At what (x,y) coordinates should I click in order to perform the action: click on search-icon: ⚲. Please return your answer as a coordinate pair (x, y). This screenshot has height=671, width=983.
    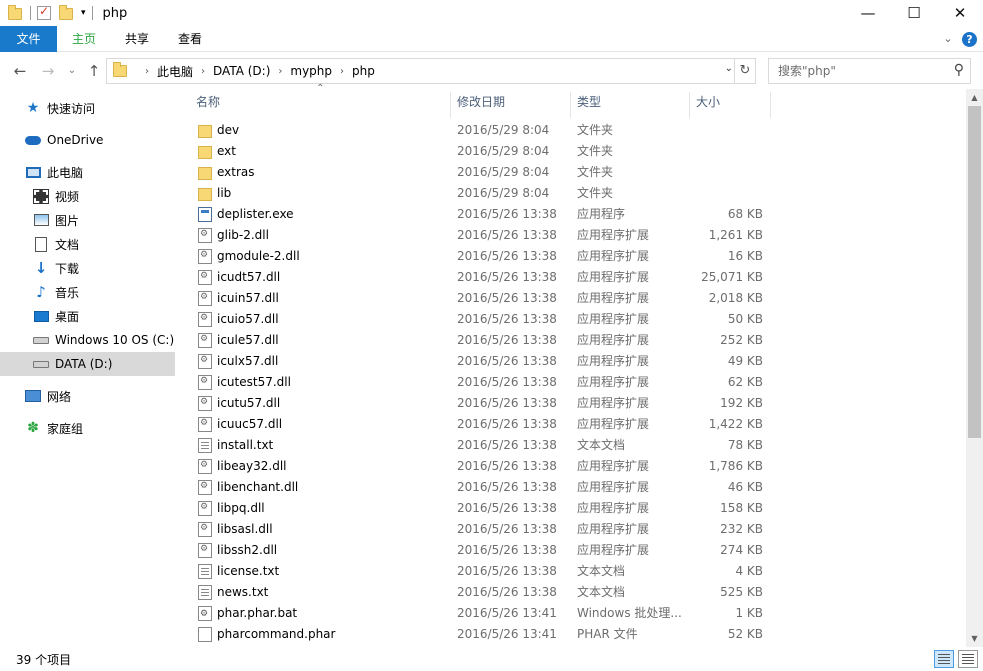
    Looking at the image, I should click on (959, 70).